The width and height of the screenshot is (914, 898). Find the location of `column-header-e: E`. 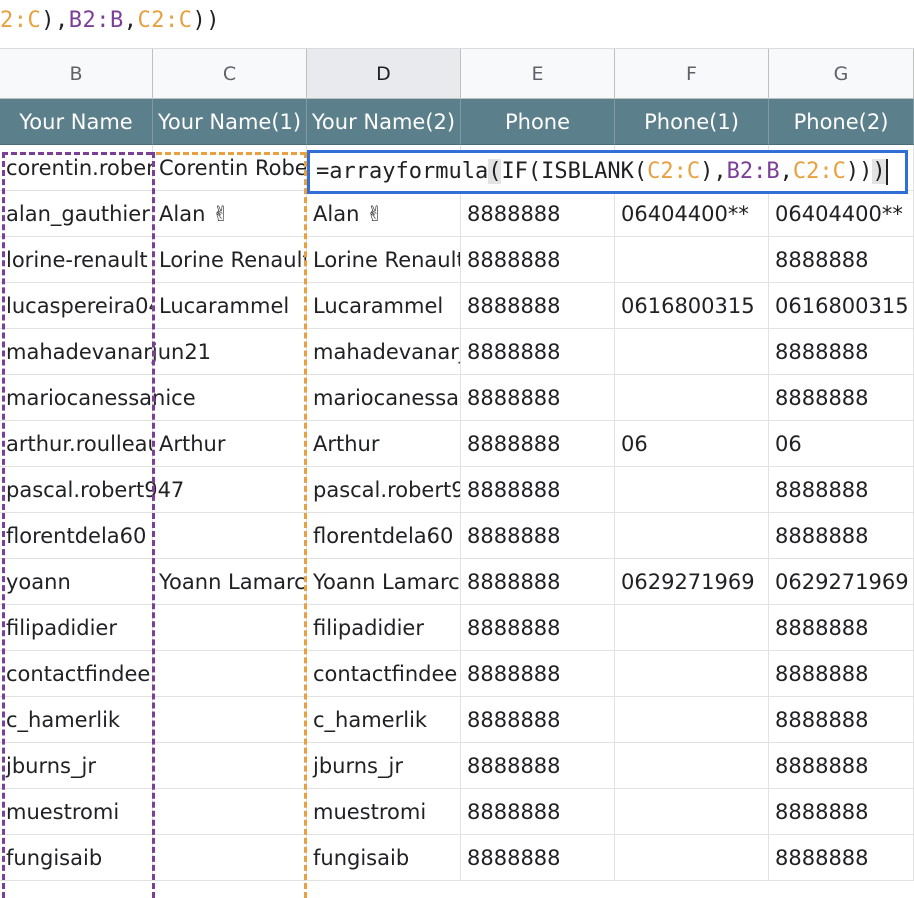

column-header-e: E is located at coordinates (538, 74).